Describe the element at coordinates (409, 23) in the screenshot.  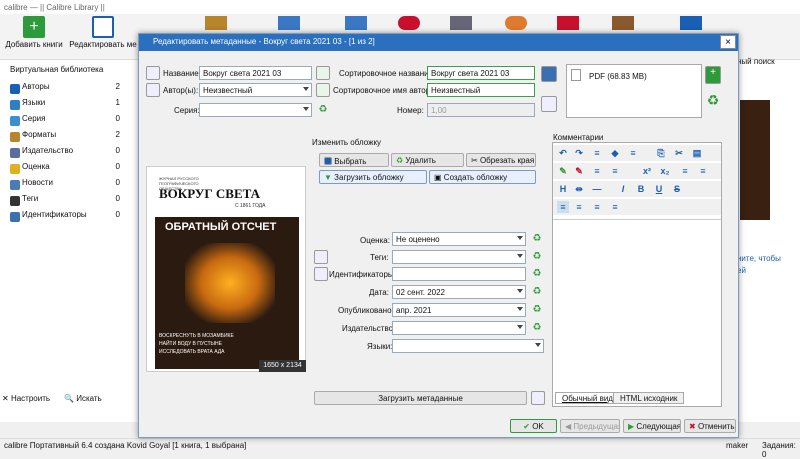
I see `heart-icon` at that location.